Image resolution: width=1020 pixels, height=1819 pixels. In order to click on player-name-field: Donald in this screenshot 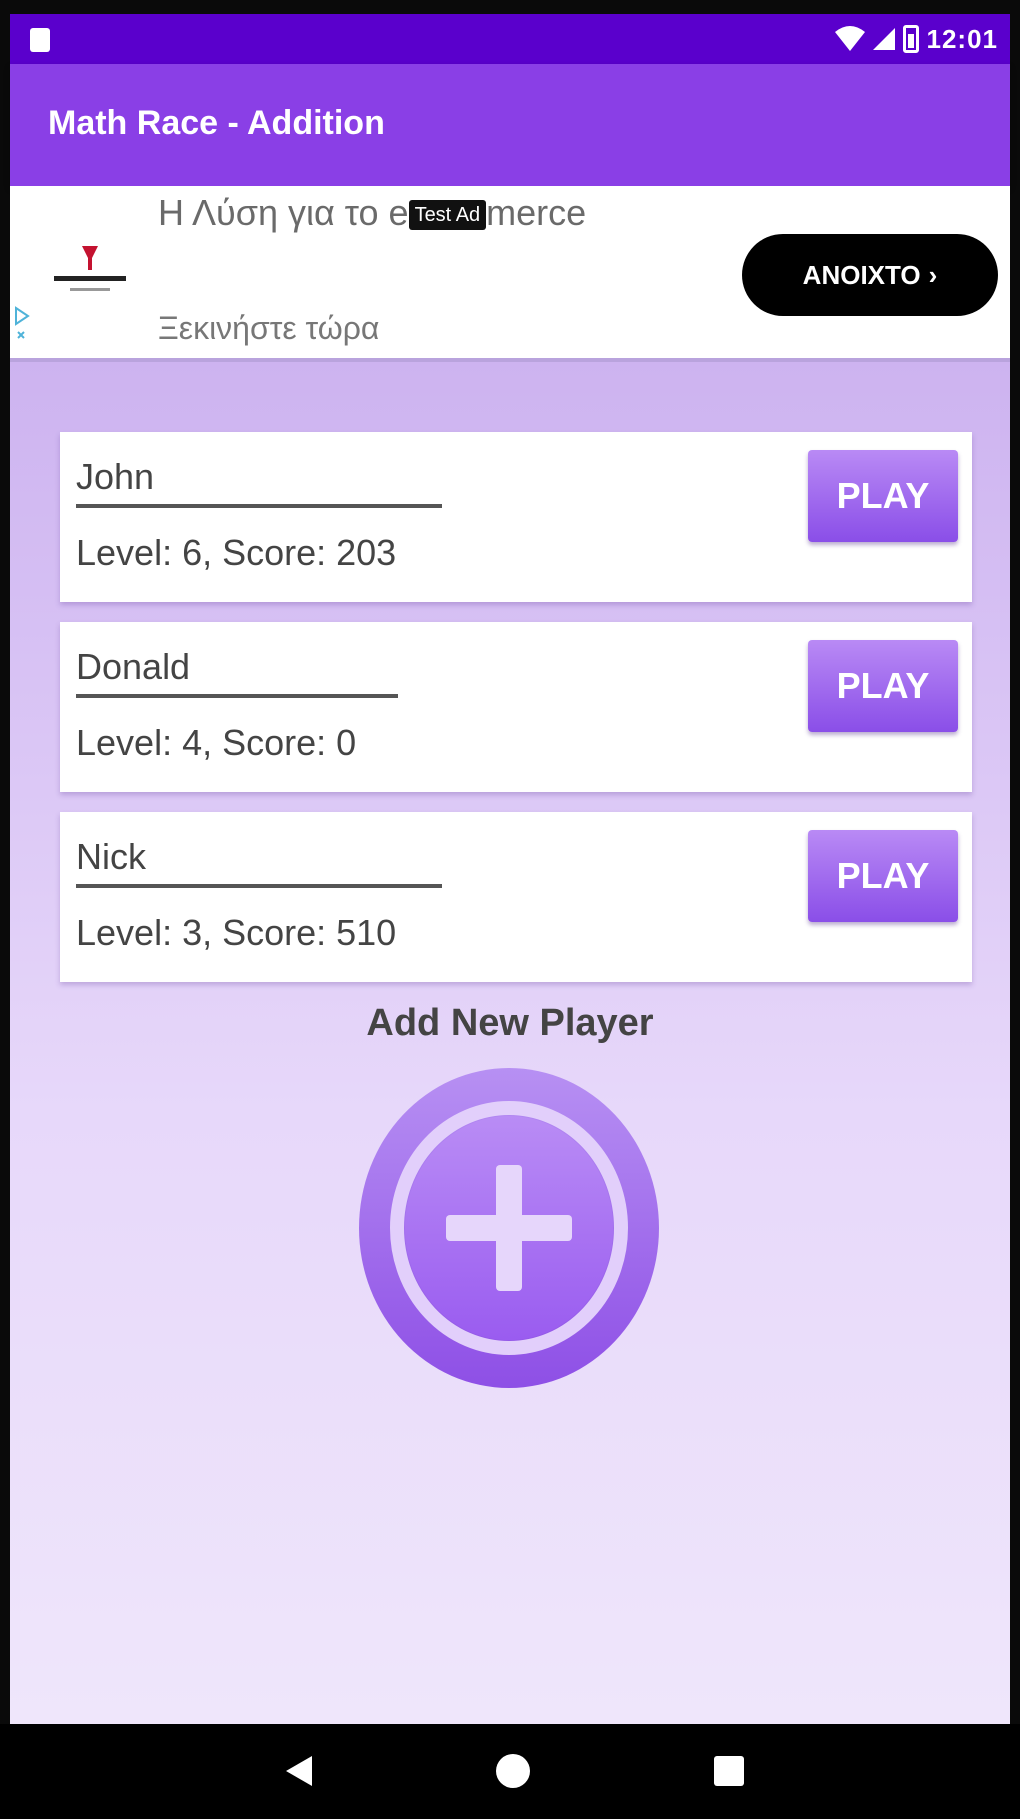, I will do `click(237, 672)`.